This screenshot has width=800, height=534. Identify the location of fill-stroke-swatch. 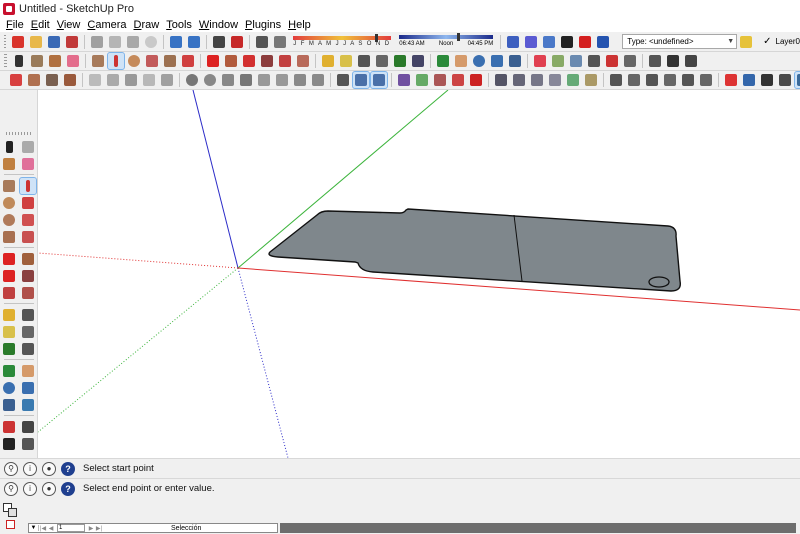
(14, 516).